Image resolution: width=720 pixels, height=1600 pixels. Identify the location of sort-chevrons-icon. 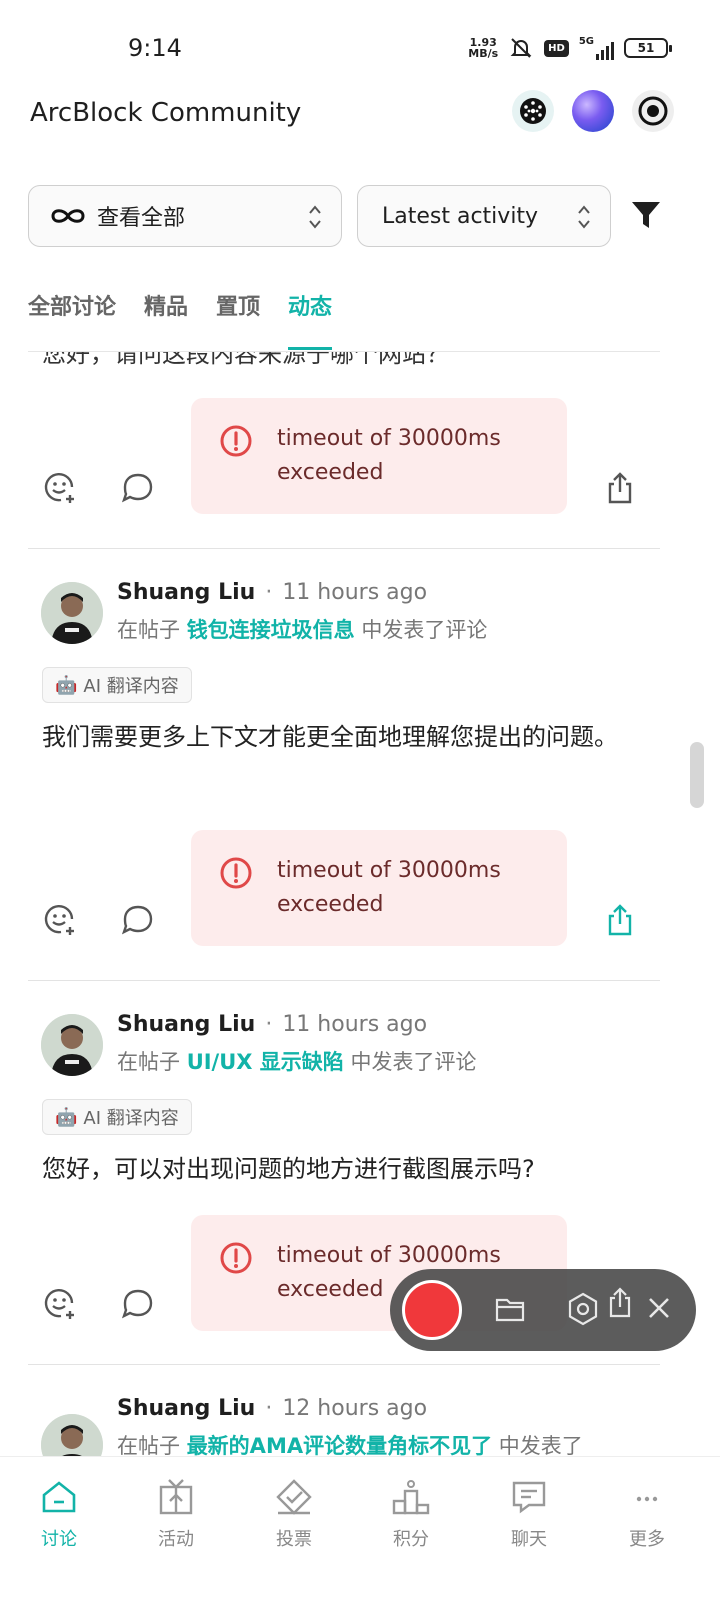
(315, 217).